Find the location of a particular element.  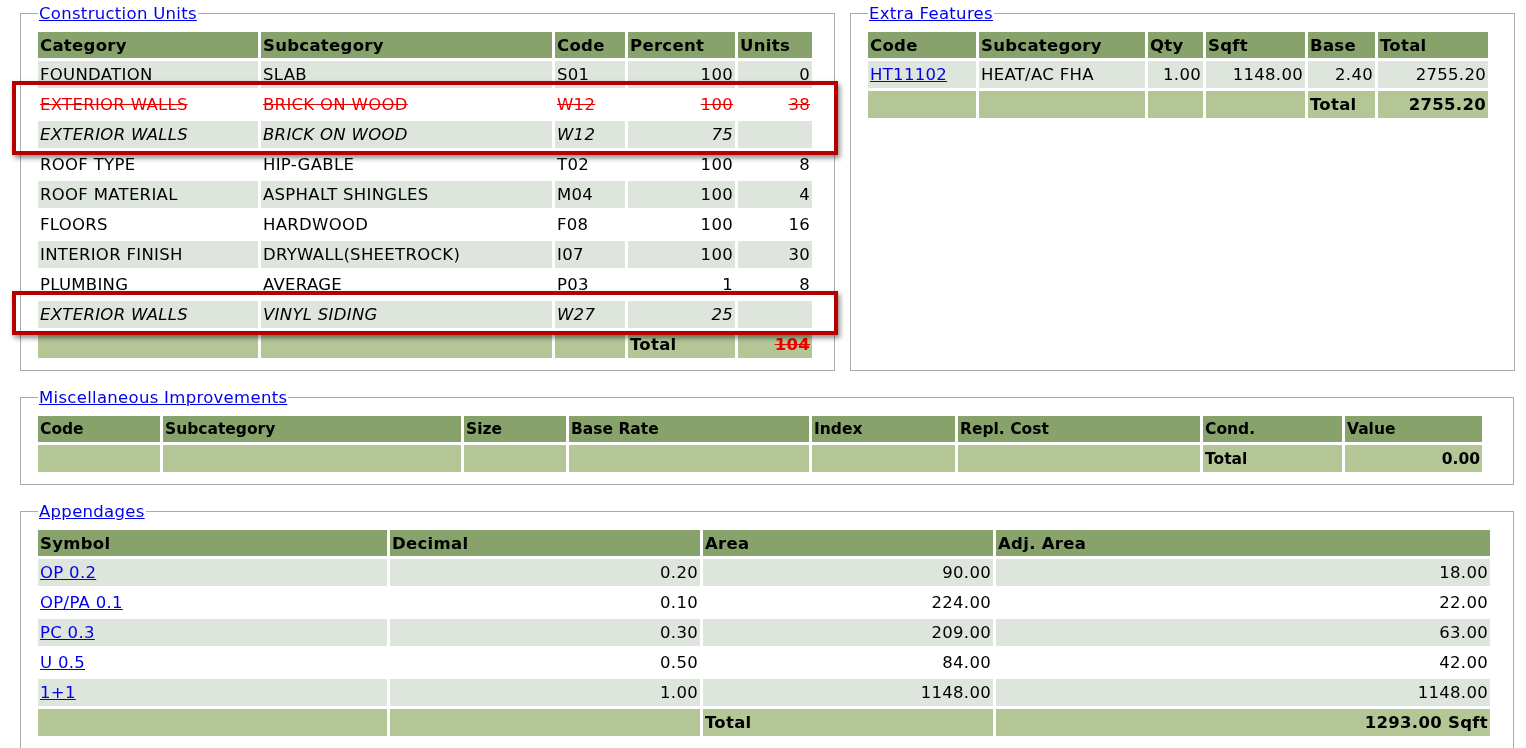

table-cell: 0.30 is located at coordinates (545, 632).